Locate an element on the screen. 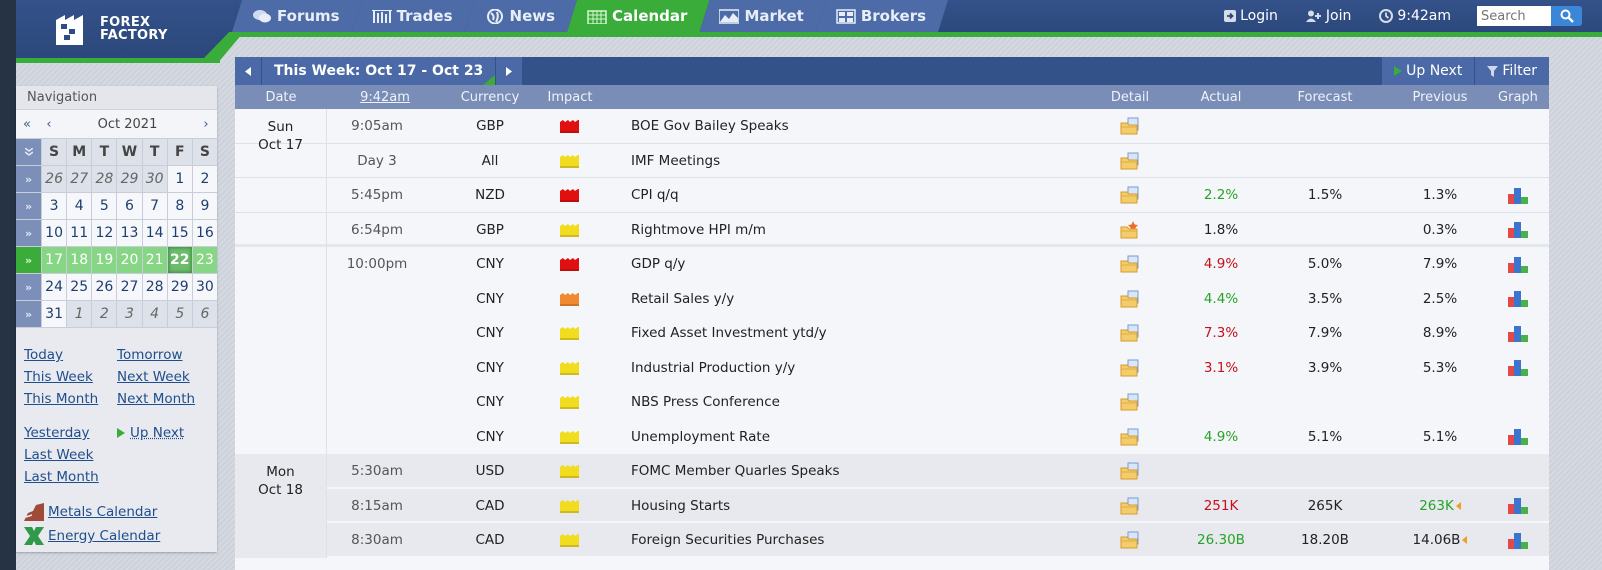  calendar-day: 28 is located at coordinates (154, 287).